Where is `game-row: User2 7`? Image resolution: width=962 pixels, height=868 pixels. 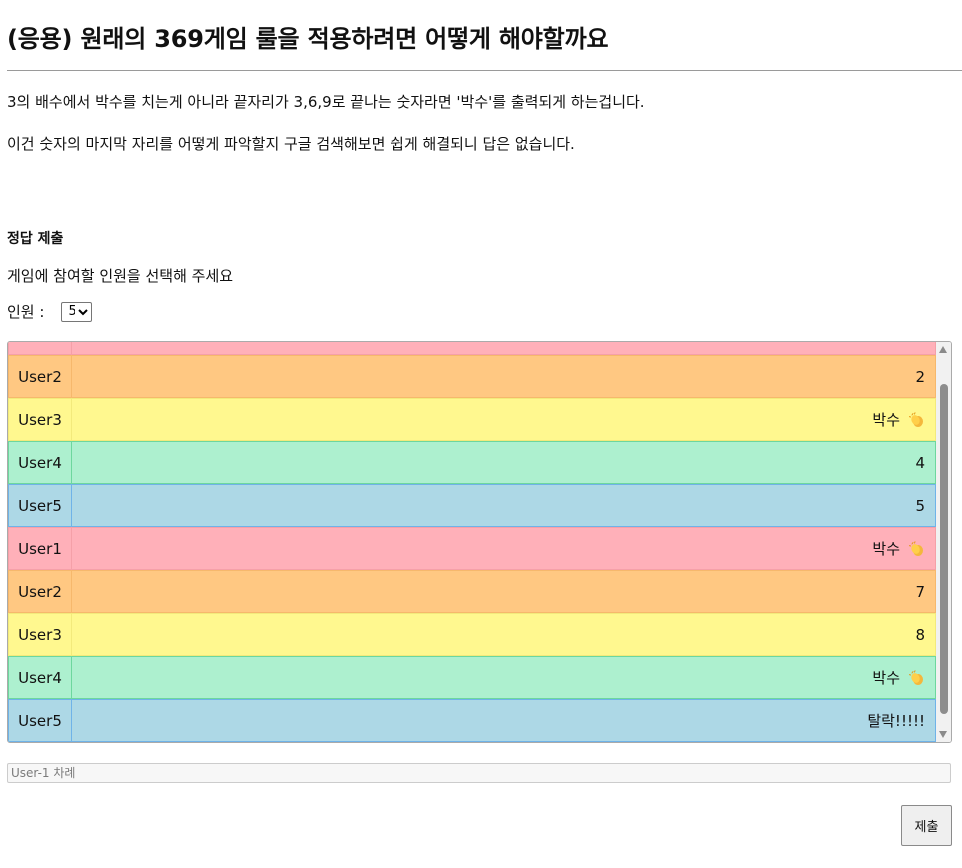 game-row: User2 7 is located at coordinates (472, 591).